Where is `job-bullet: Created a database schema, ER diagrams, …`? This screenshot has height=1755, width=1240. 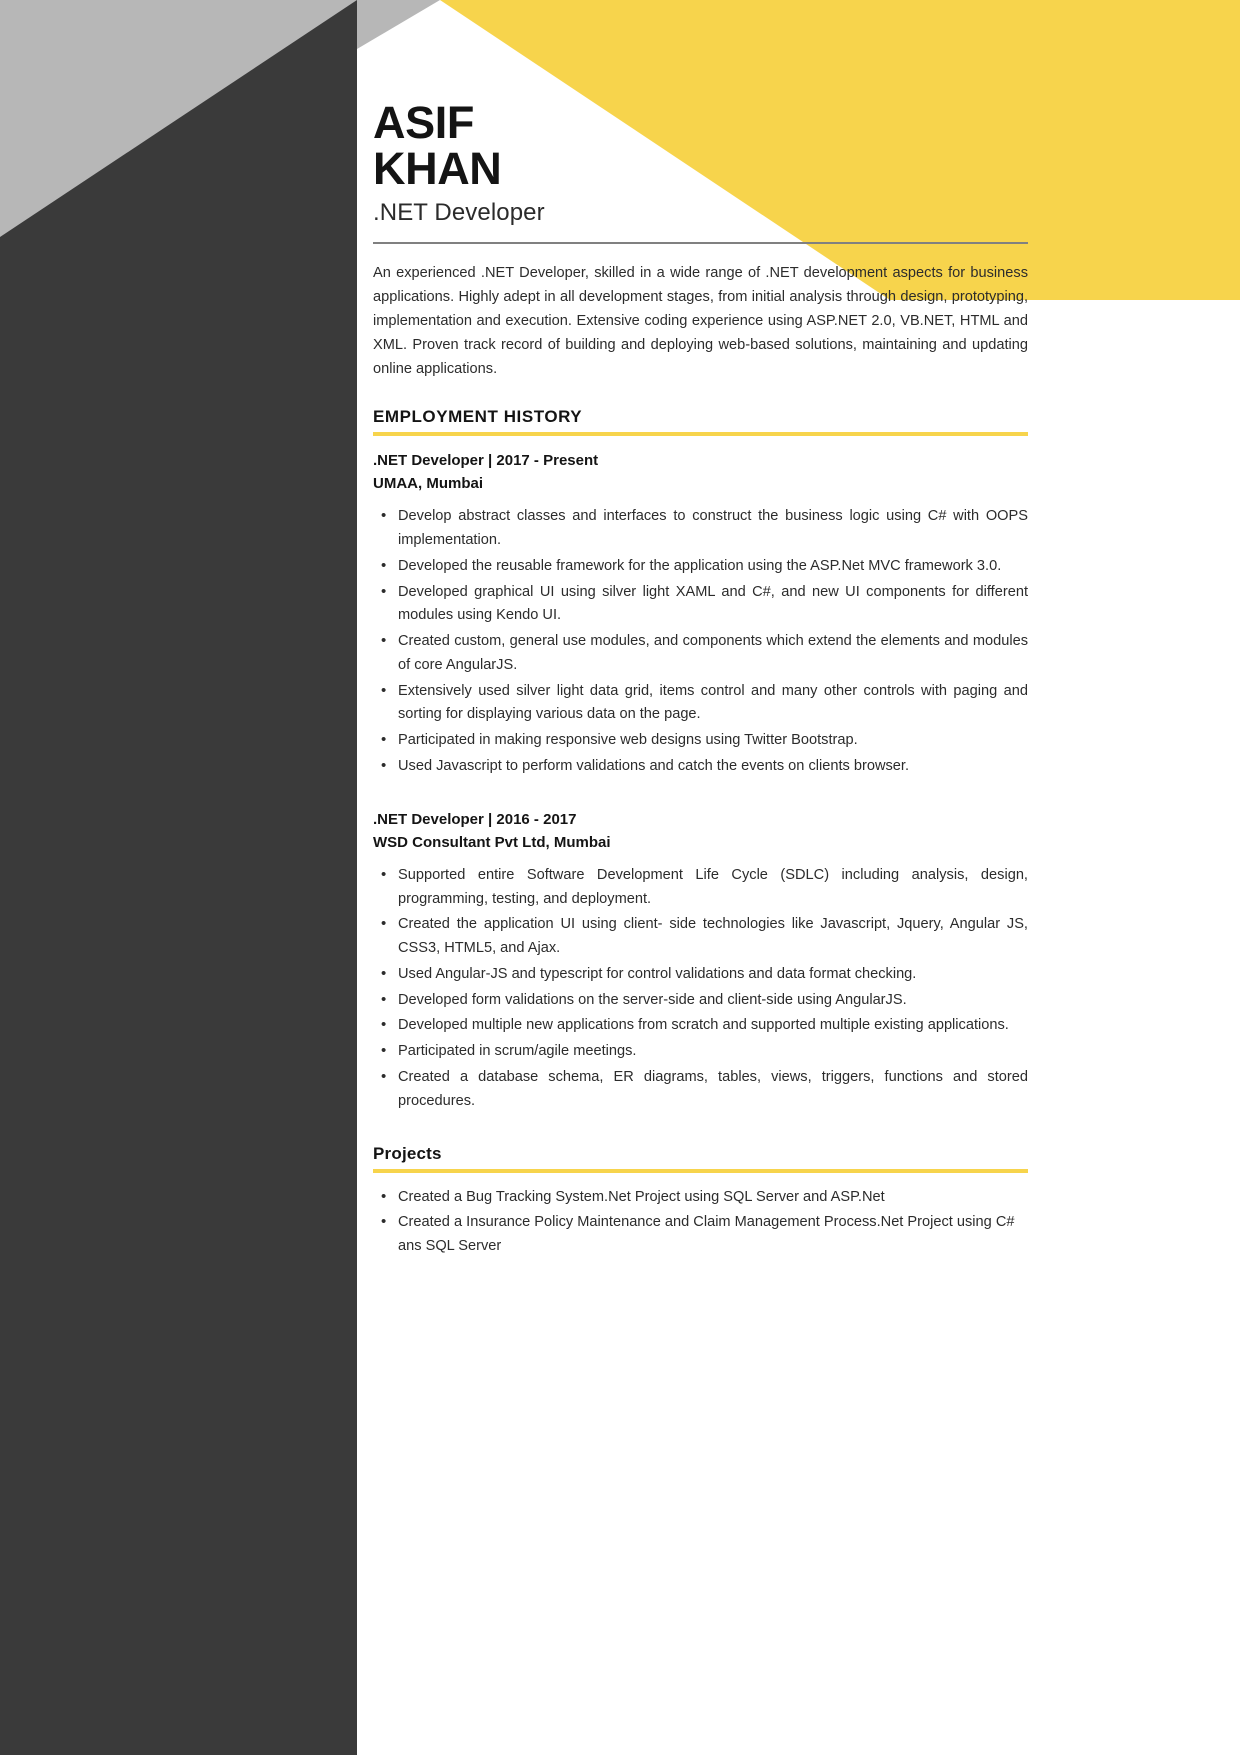
job-bullet: Created a database schema, ER diagrams, … is located at coordinates (700, 1089).